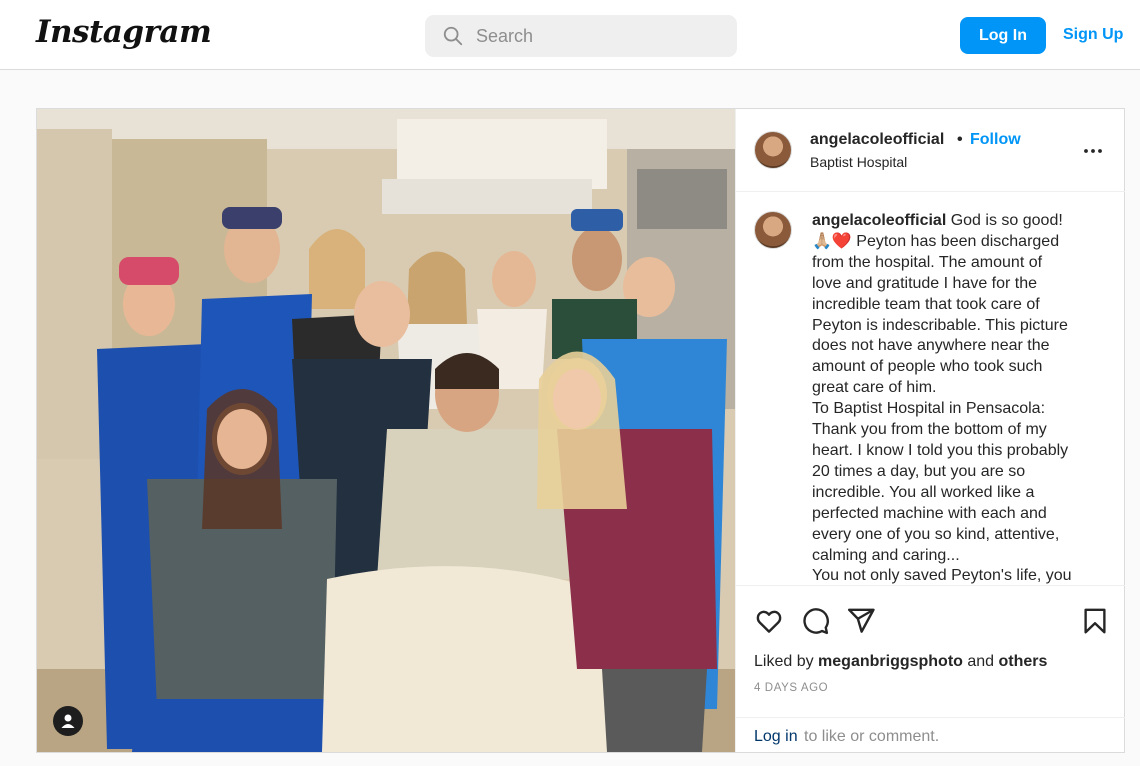  Describe the element at coordinates (453, 36) in the screenshot. I see `search-icon` at that location.